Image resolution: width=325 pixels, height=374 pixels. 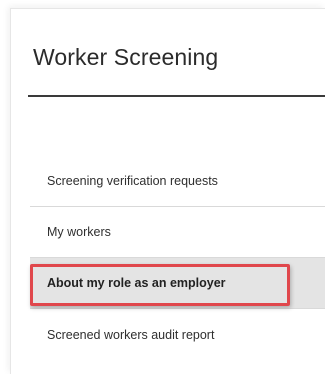 What do you see at coordinates (132, 181) in the screenshot?
I see `menu-item-label: Screening verification requests` at bounding box center [132, 181].